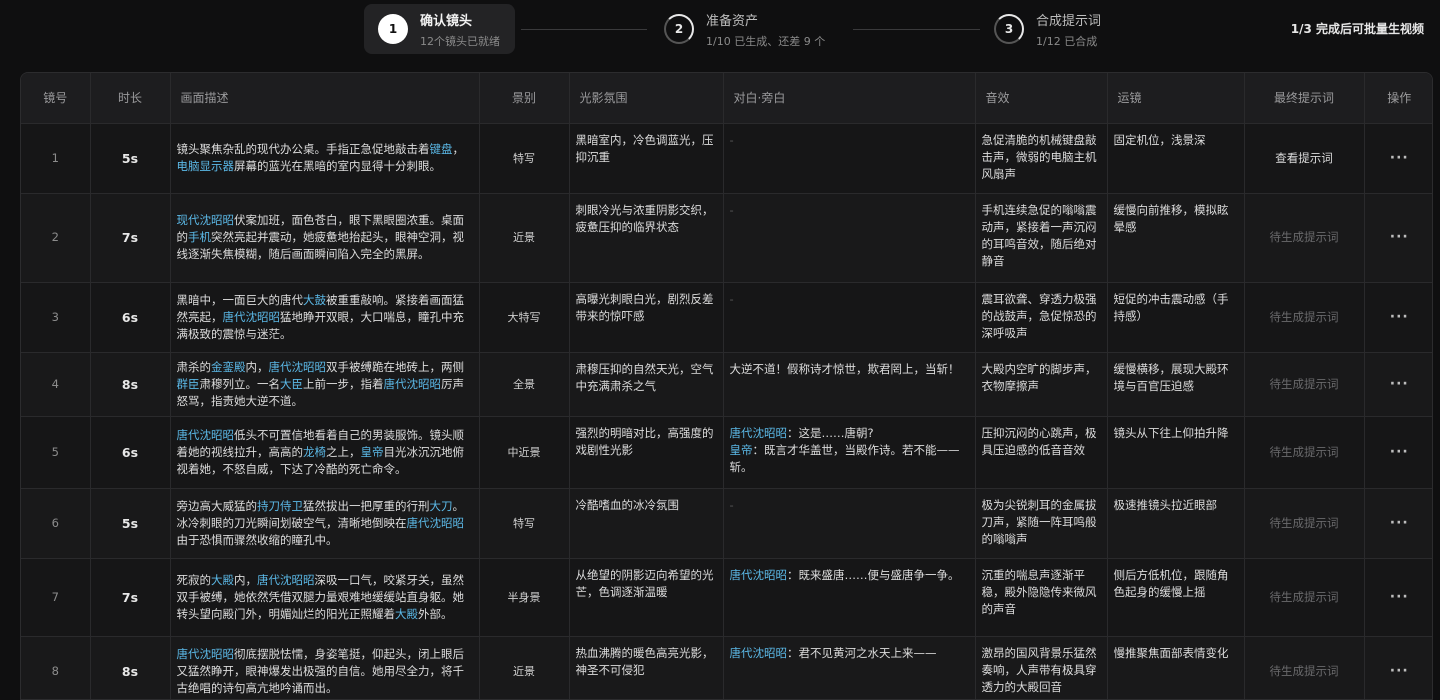  Describe the element at coordinates (205, 220) in the screenshot. I see `highlighted-entity: 现代沈昭昭` at that location.